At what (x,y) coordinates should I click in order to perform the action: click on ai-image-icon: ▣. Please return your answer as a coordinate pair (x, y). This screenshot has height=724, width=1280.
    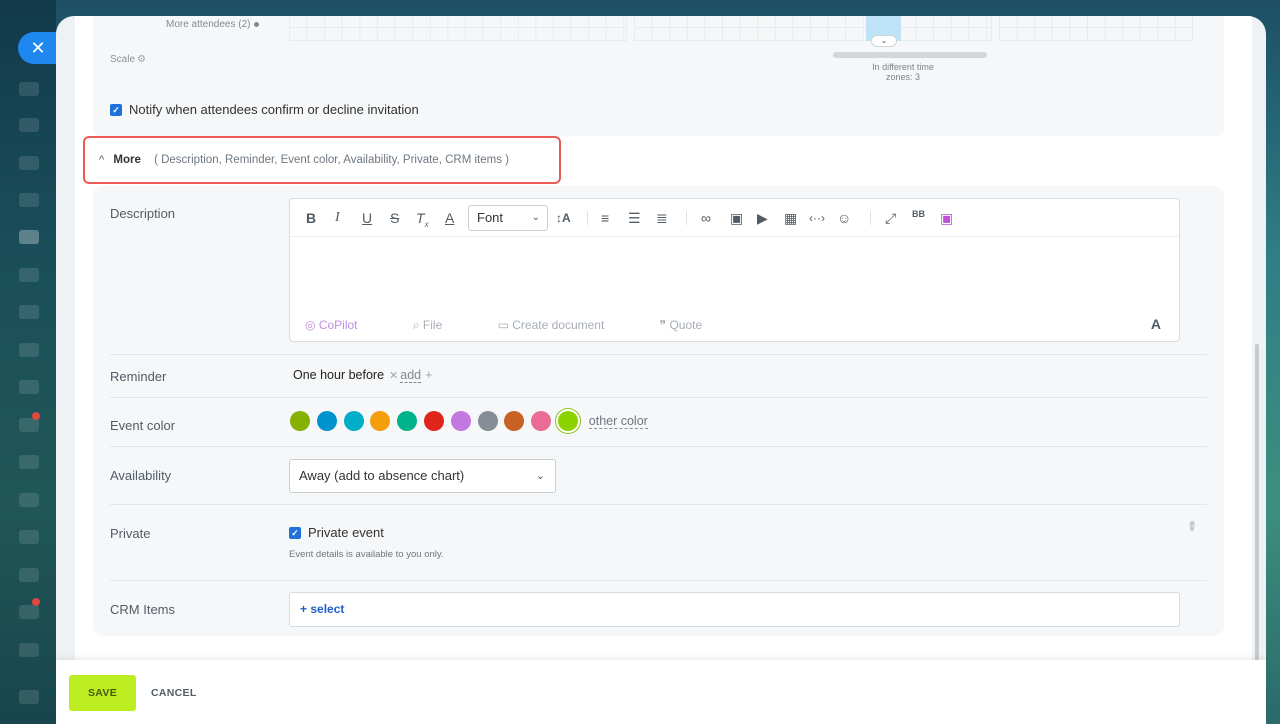
    Looking at the image, I should click on (946, 218).